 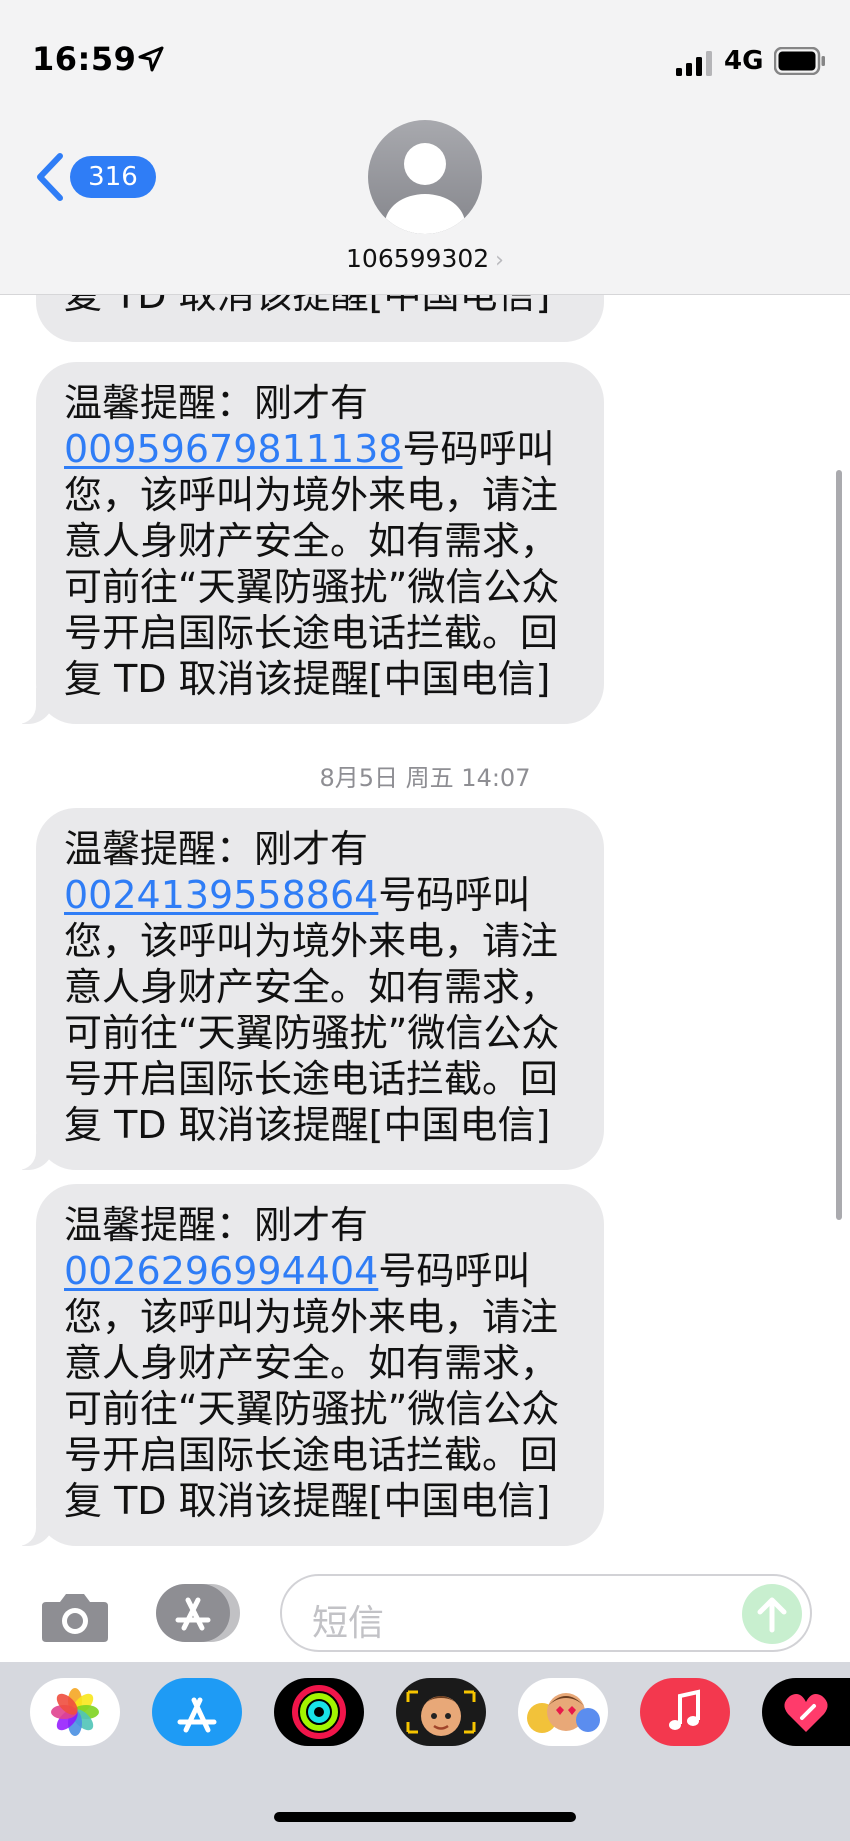 What do you see at coordinates (348, 1623) in the screenshot?
I see `message-input-placeholder: 短信` at bounding box center [348, 1623].